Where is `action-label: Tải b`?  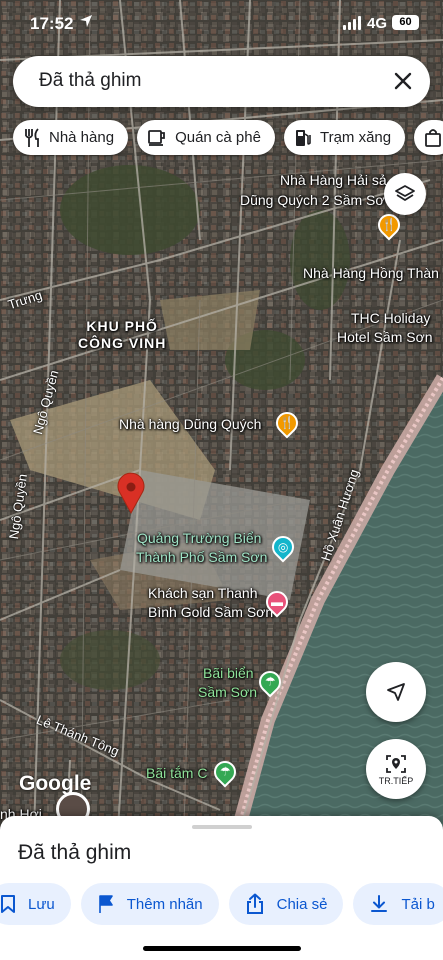
action-label: Tải b is located at coordinates (418, 904).